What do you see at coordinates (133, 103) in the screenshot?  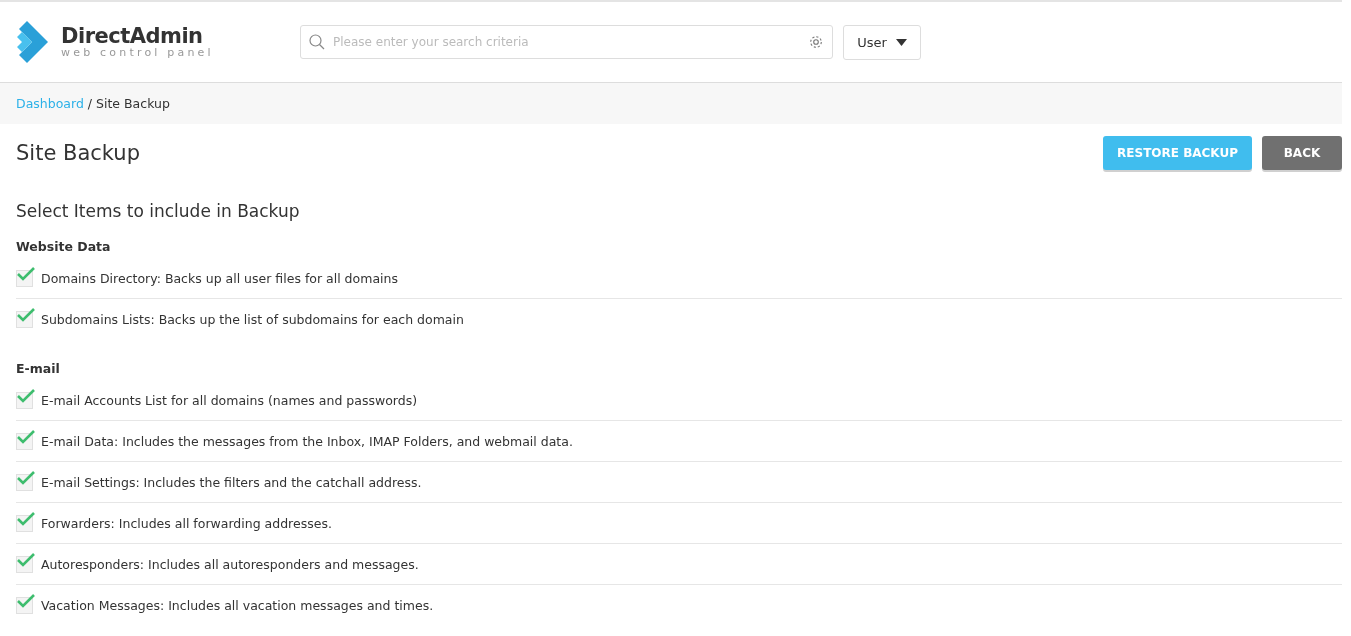 I see `breadcrumb-current: Site Backup` at bounding box center [133, 103].